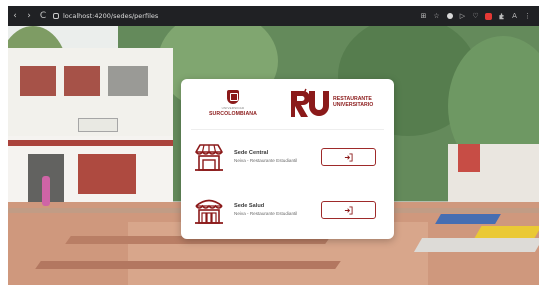  I want to click on address-bar: localhost:4200/sedes/perfiles, so click(110, 16).